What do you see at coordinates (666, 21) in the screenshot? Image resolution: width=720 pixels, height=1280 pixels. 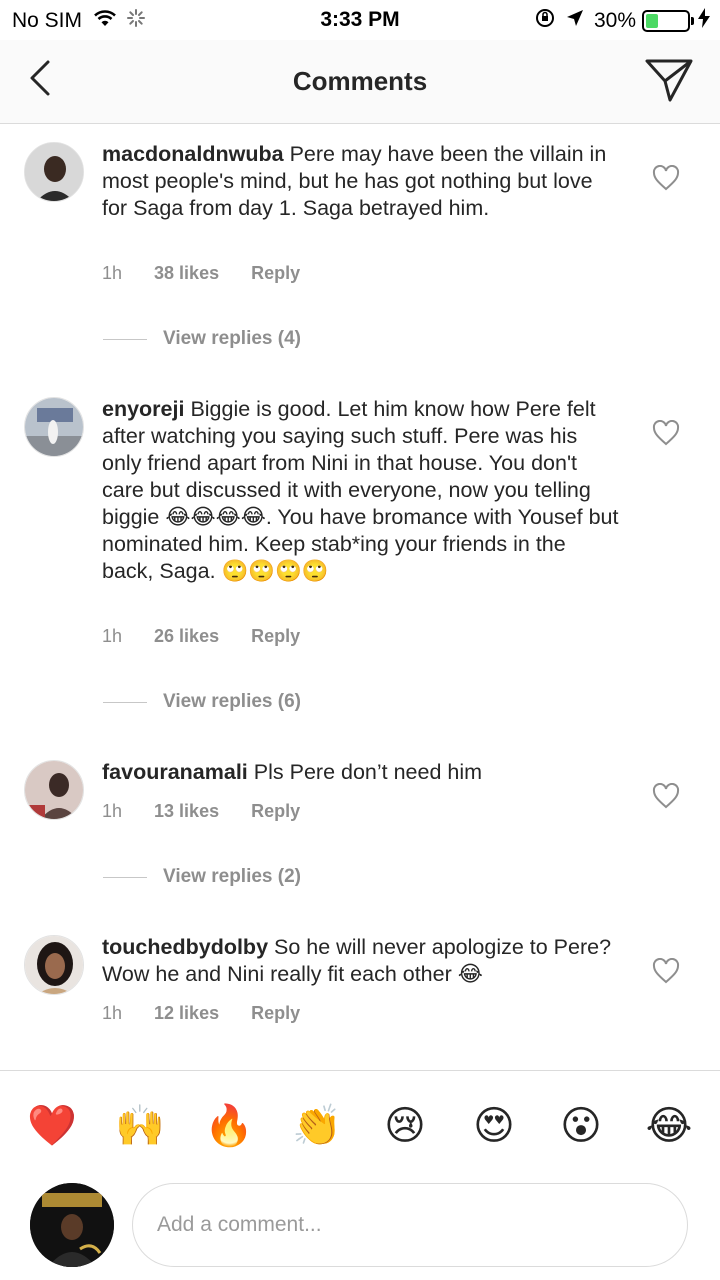 I see `battery-icon` at bounding box center [666, 21].